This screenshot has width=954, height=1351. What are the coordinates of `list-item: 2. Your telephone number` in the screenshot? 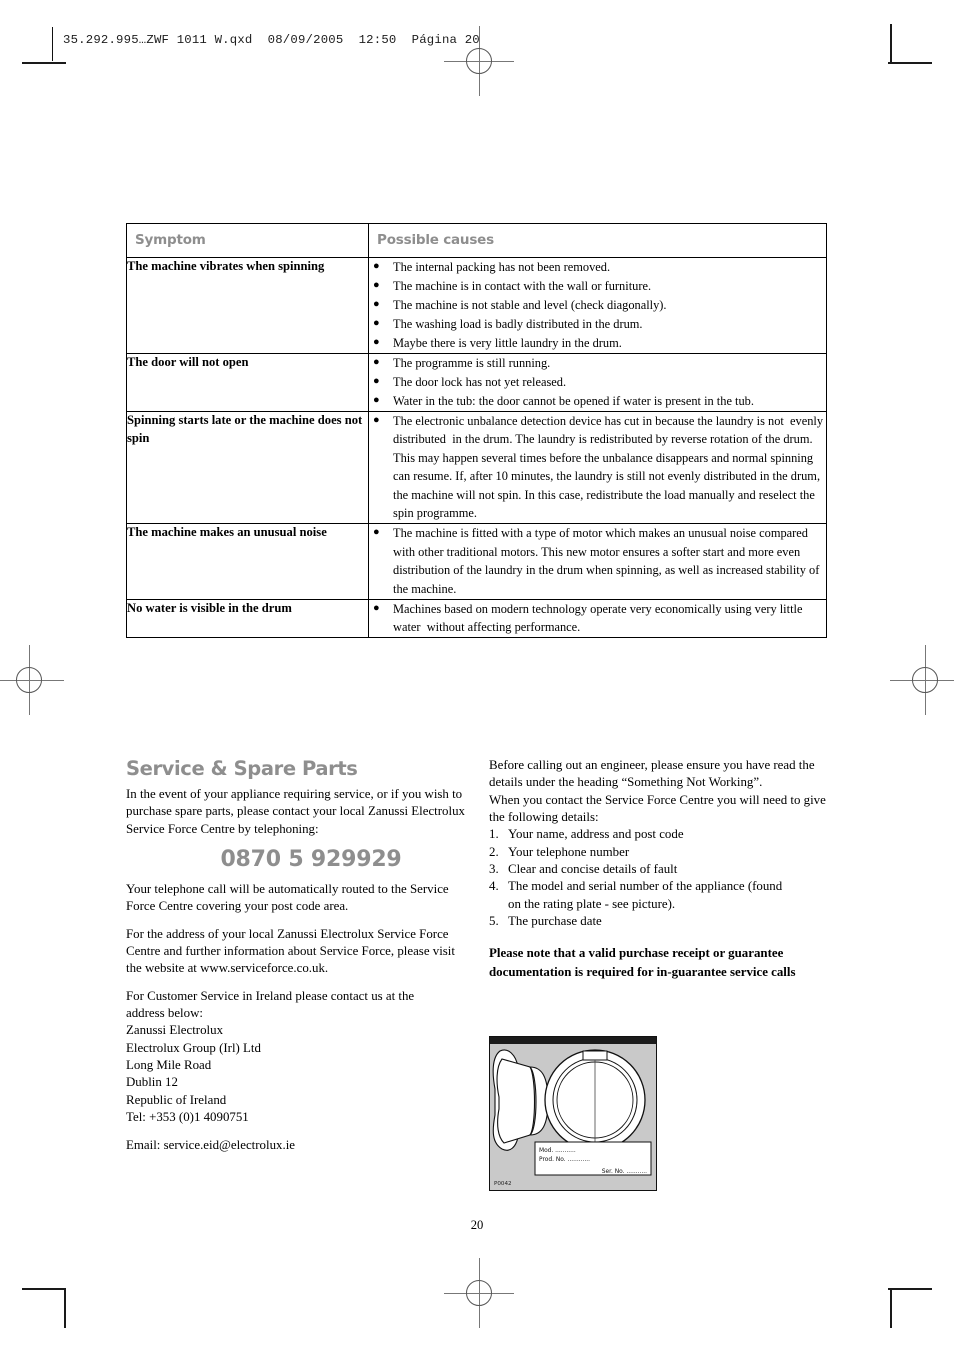 It's located at (659, 852).